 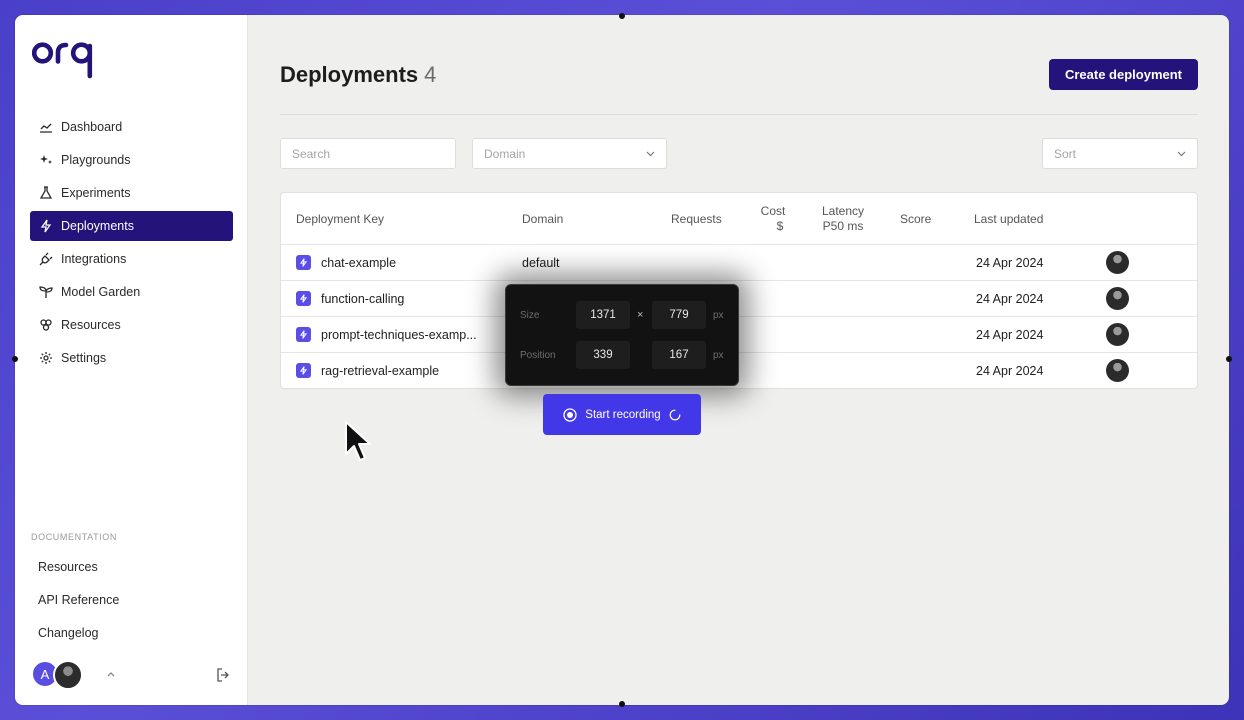 What do you see at coordinates (1229, 359) in the screenshot?
I see `resize-handle-right` at bounding box center [1229, 359].